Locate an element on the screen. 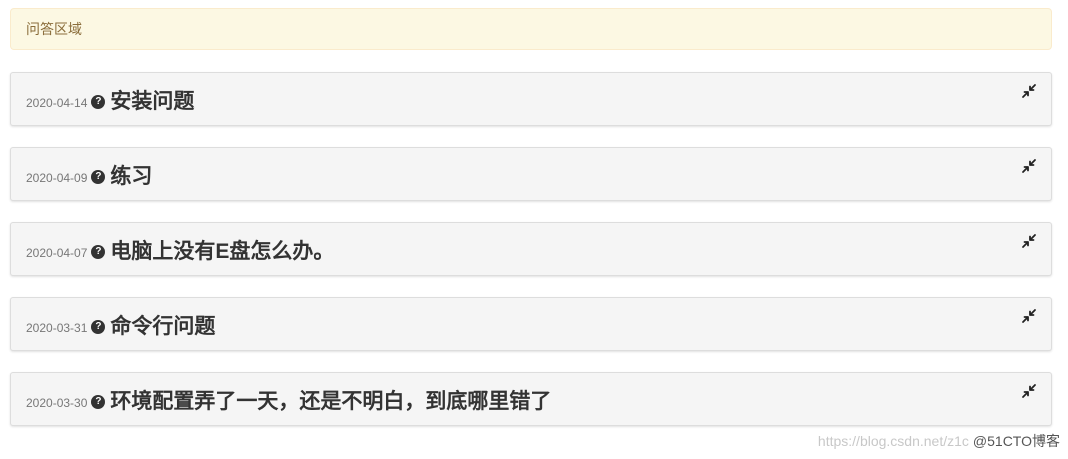 Image resolution: width=1068 pixels, height=459 pixels. question-date: 2020-03-31 is located at coordinates (57, 328).